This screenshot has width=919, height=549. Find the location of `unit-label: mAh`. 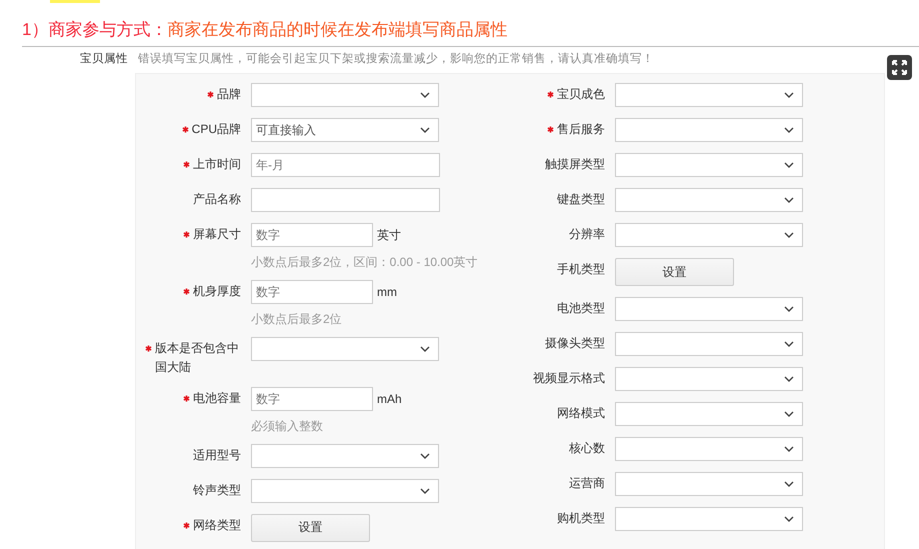

unit-label: mAh is located at coordinates (389, 399).